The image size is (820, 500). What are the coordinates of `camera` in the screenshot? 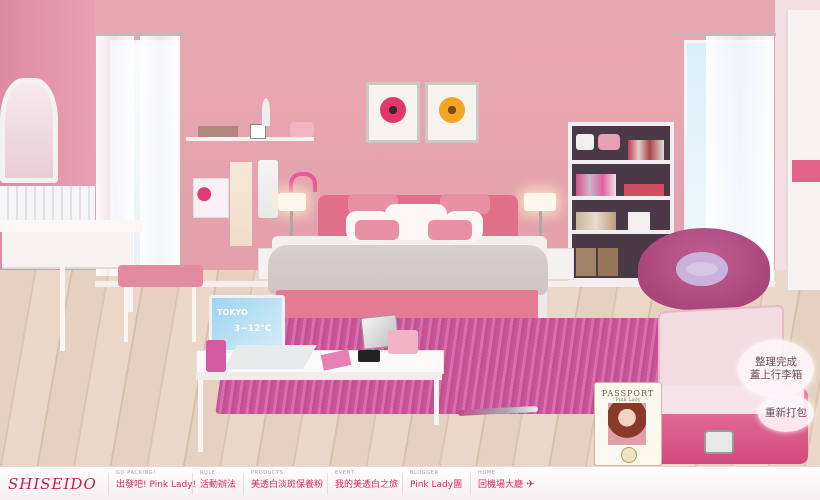 It's located at (302, 129).